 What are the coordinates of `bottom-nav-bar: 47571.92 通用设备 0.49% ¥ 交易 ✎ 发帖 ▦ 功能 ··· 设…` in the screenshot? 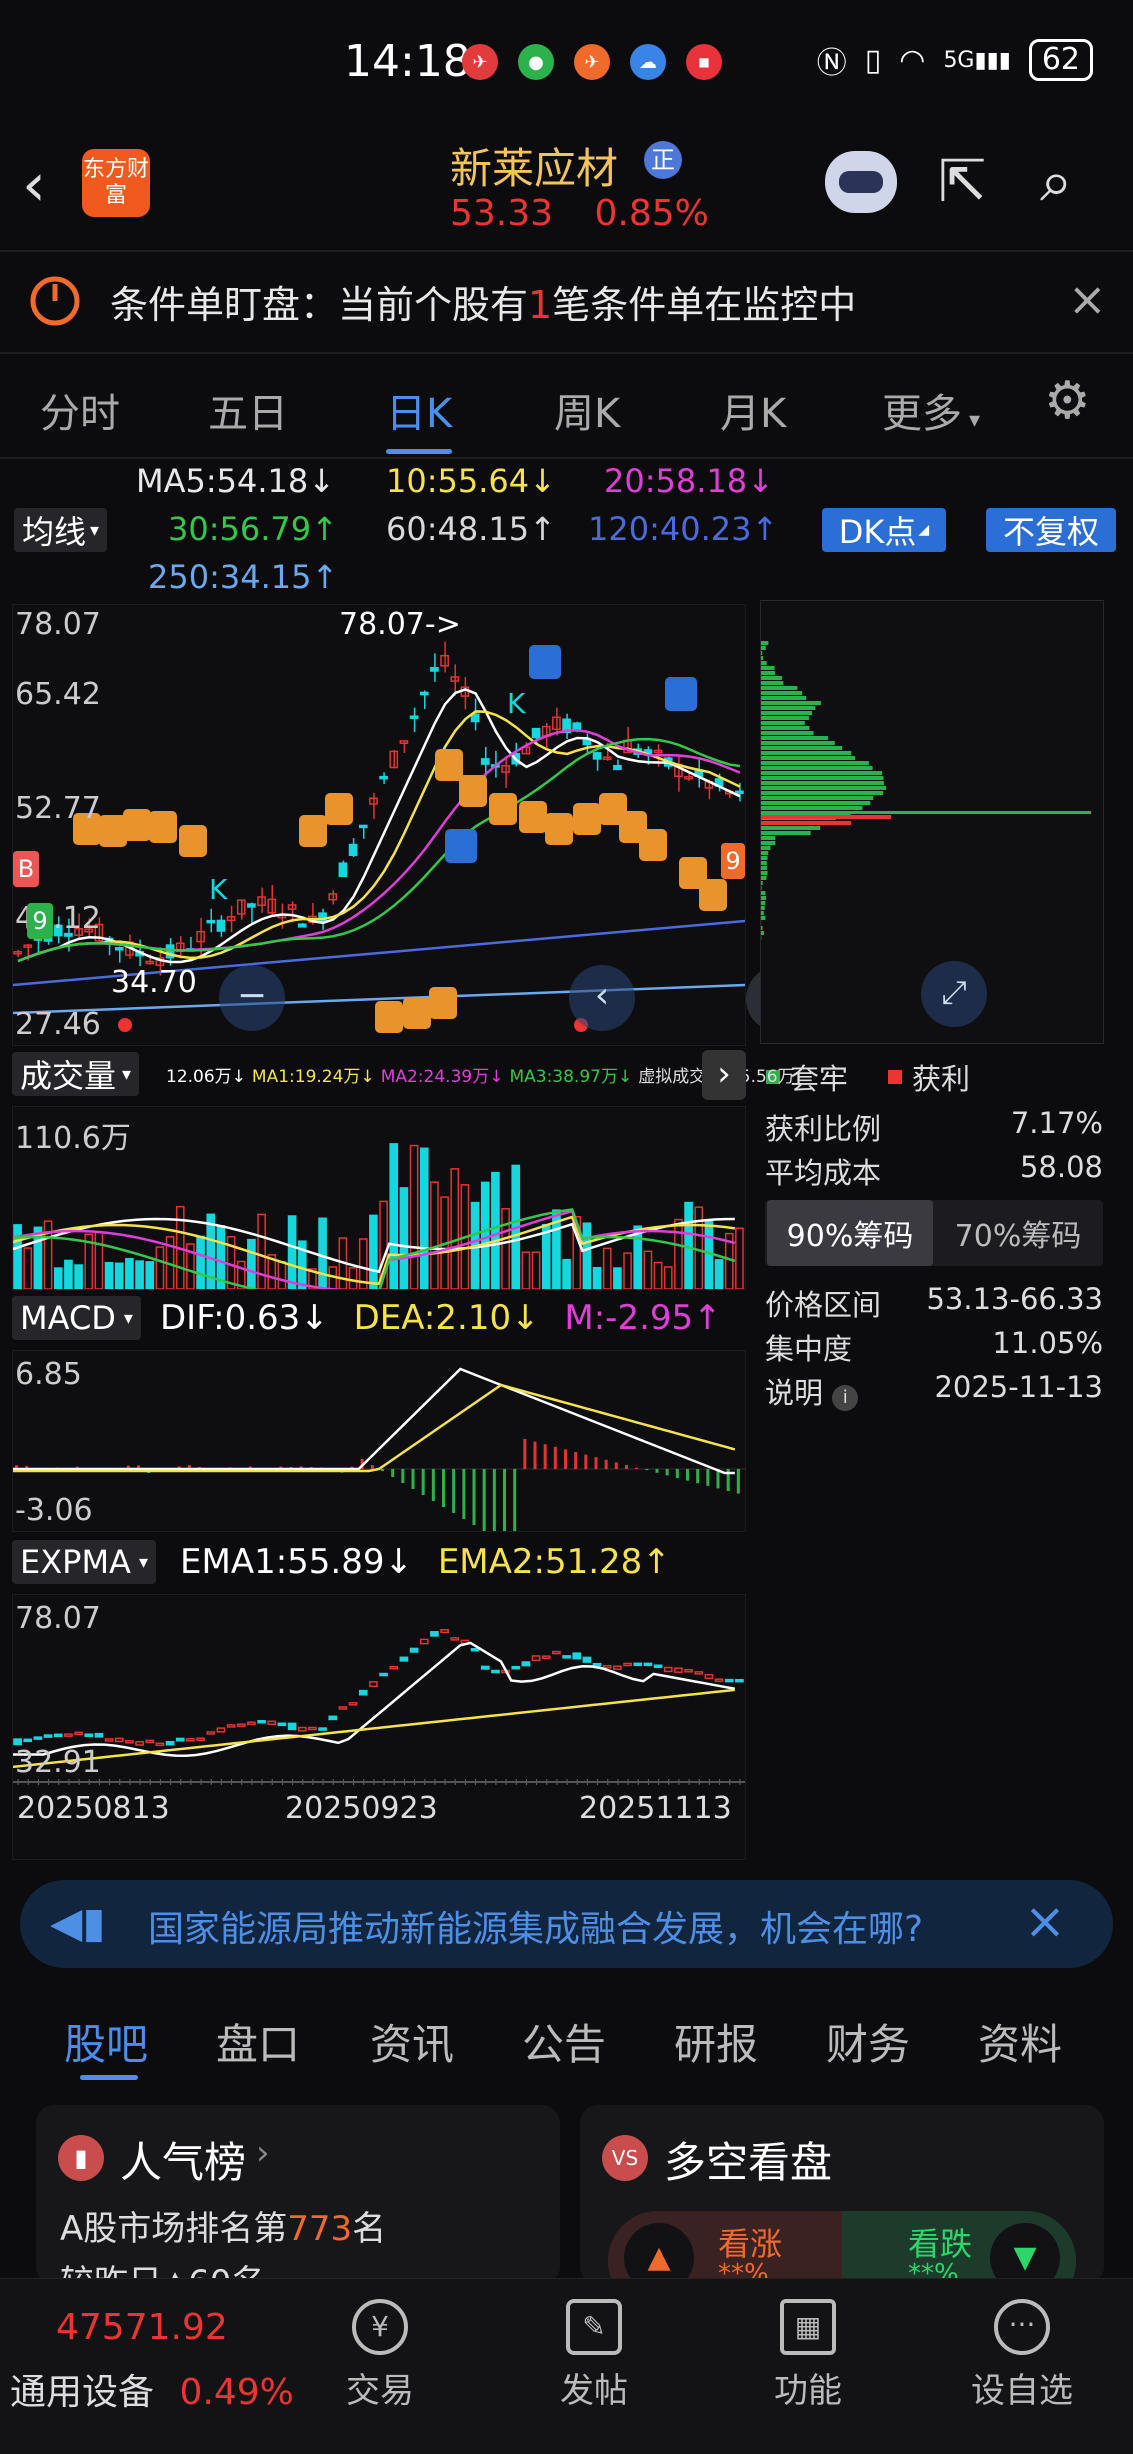 It's located at (566, 2366).